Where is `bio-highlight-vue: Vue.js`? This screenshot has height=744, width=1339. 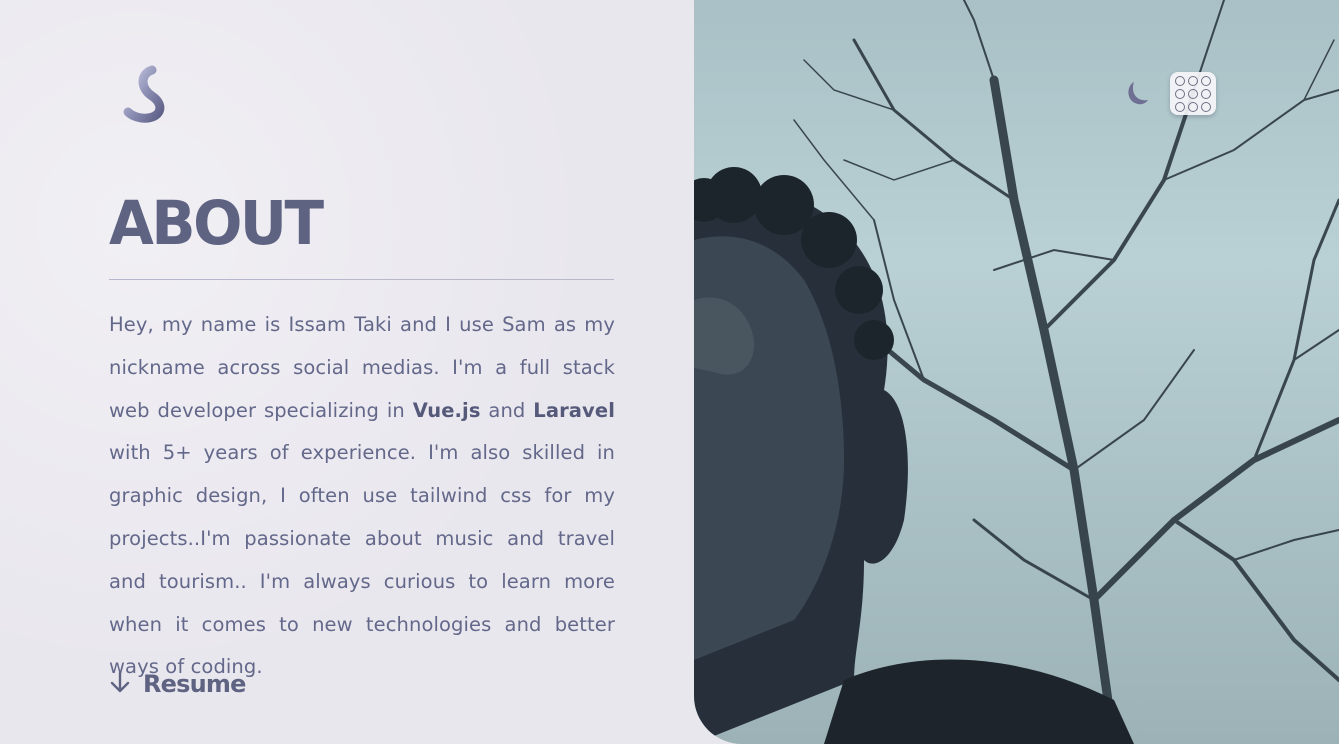 bio-highlight-vue: Vue.js is located at coordinates (446, 410).